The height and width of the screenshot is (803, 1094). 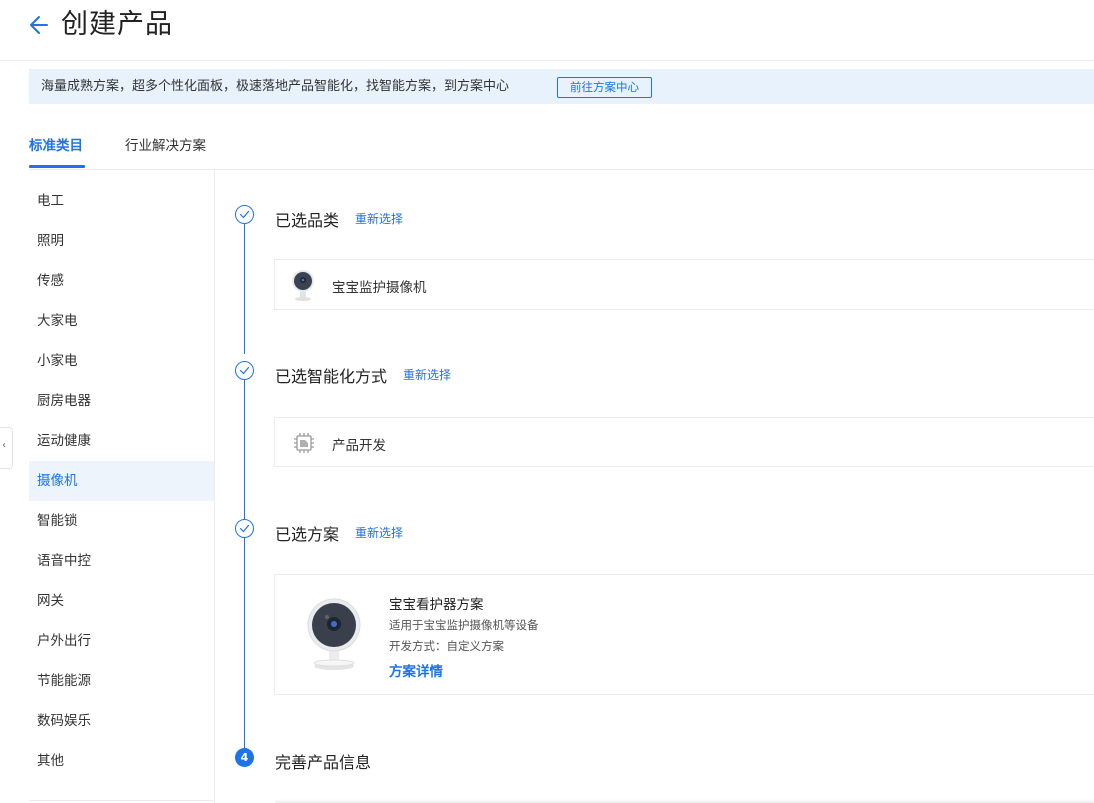 What do you see at coordinates (684, 801) in the screenshot?
I see `form-card-edge` at bounding box center [684, 801].